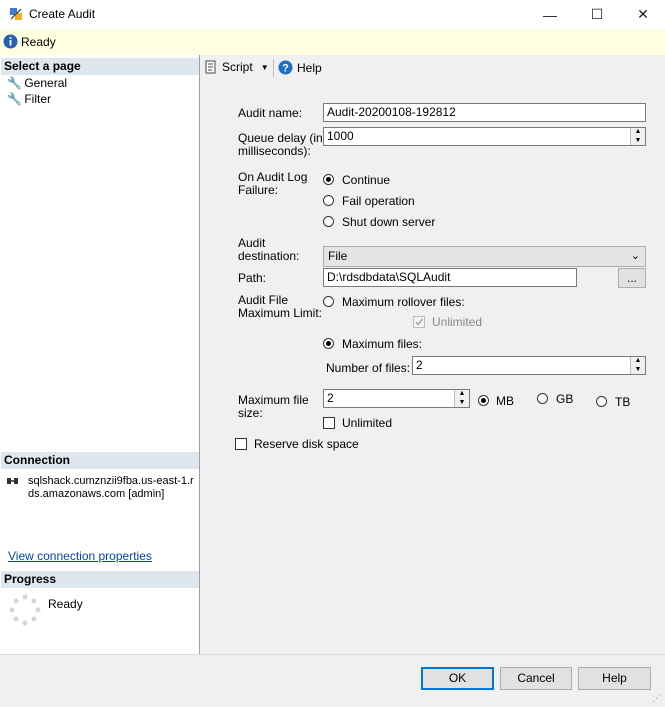  What do you see at coordinates (332, 14) in the screenshot?
I see `title-bar: Create Audit — ☐ ✕` at bounding box center [332, 14].